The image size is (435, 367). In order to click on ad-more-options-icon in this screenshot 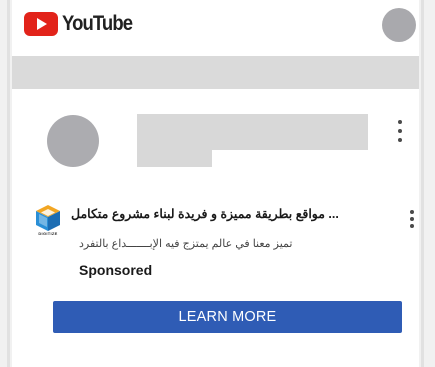, I will do `click(412, 219)`.